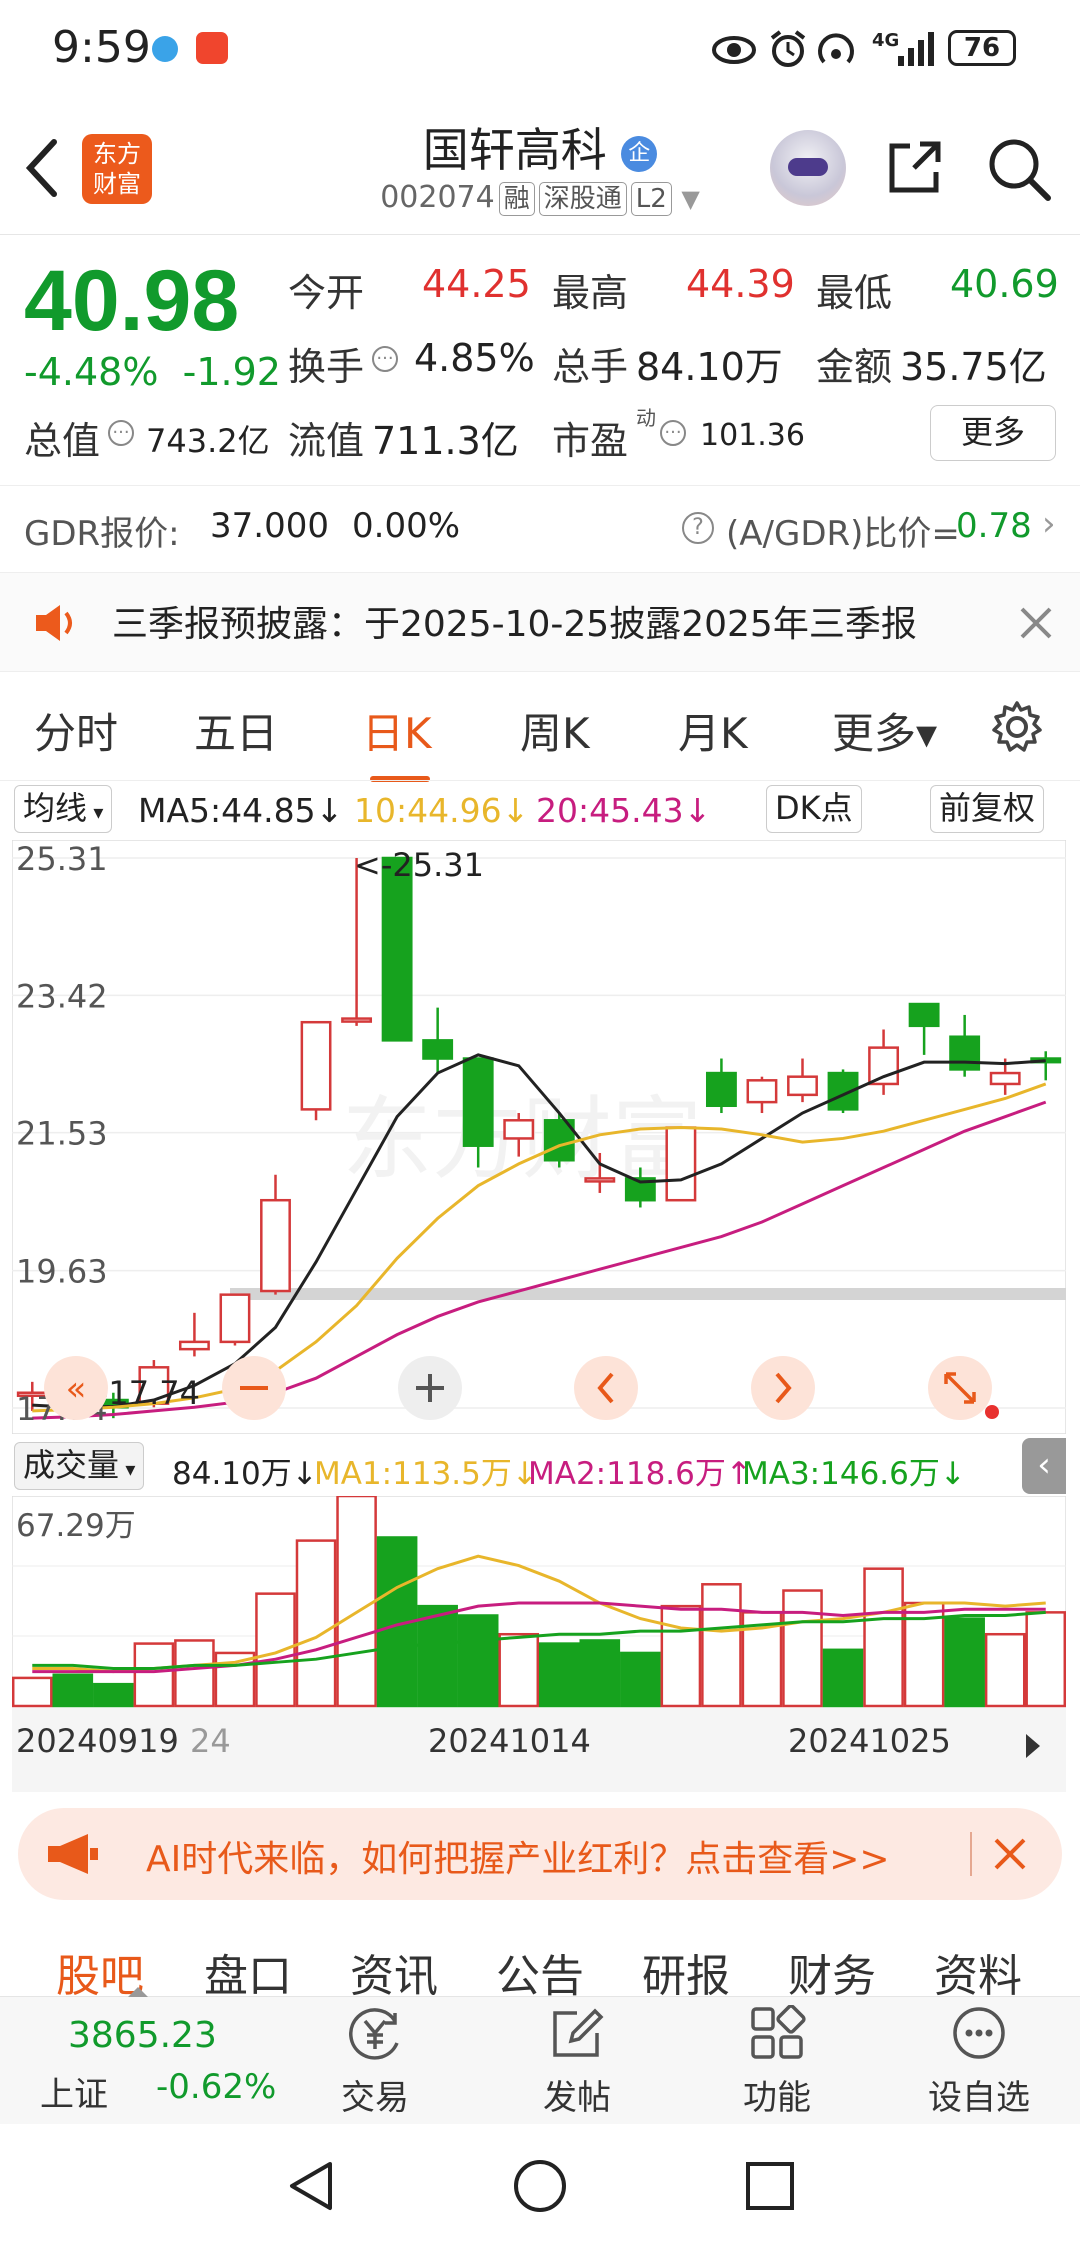 This screenshot has height=2244, width=1080. Describe the element at coordinates (606, 1388) in the screenshot. I see `scroll-left-button` at that location.